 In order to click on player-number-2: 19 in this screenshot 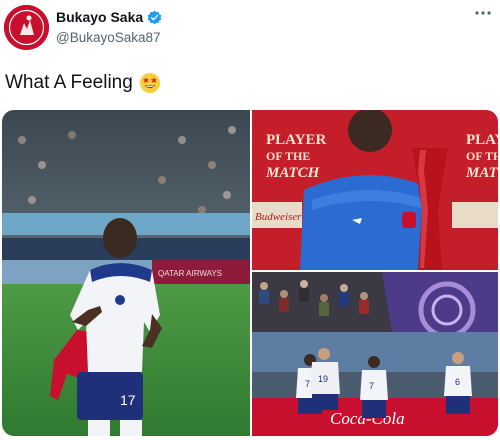, I will do `click(323, 379)`.